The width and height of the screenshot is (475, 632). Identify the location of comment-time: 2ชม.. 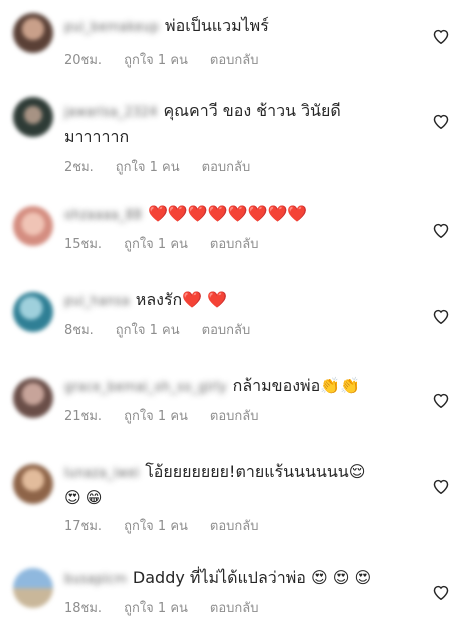
(79, 167).